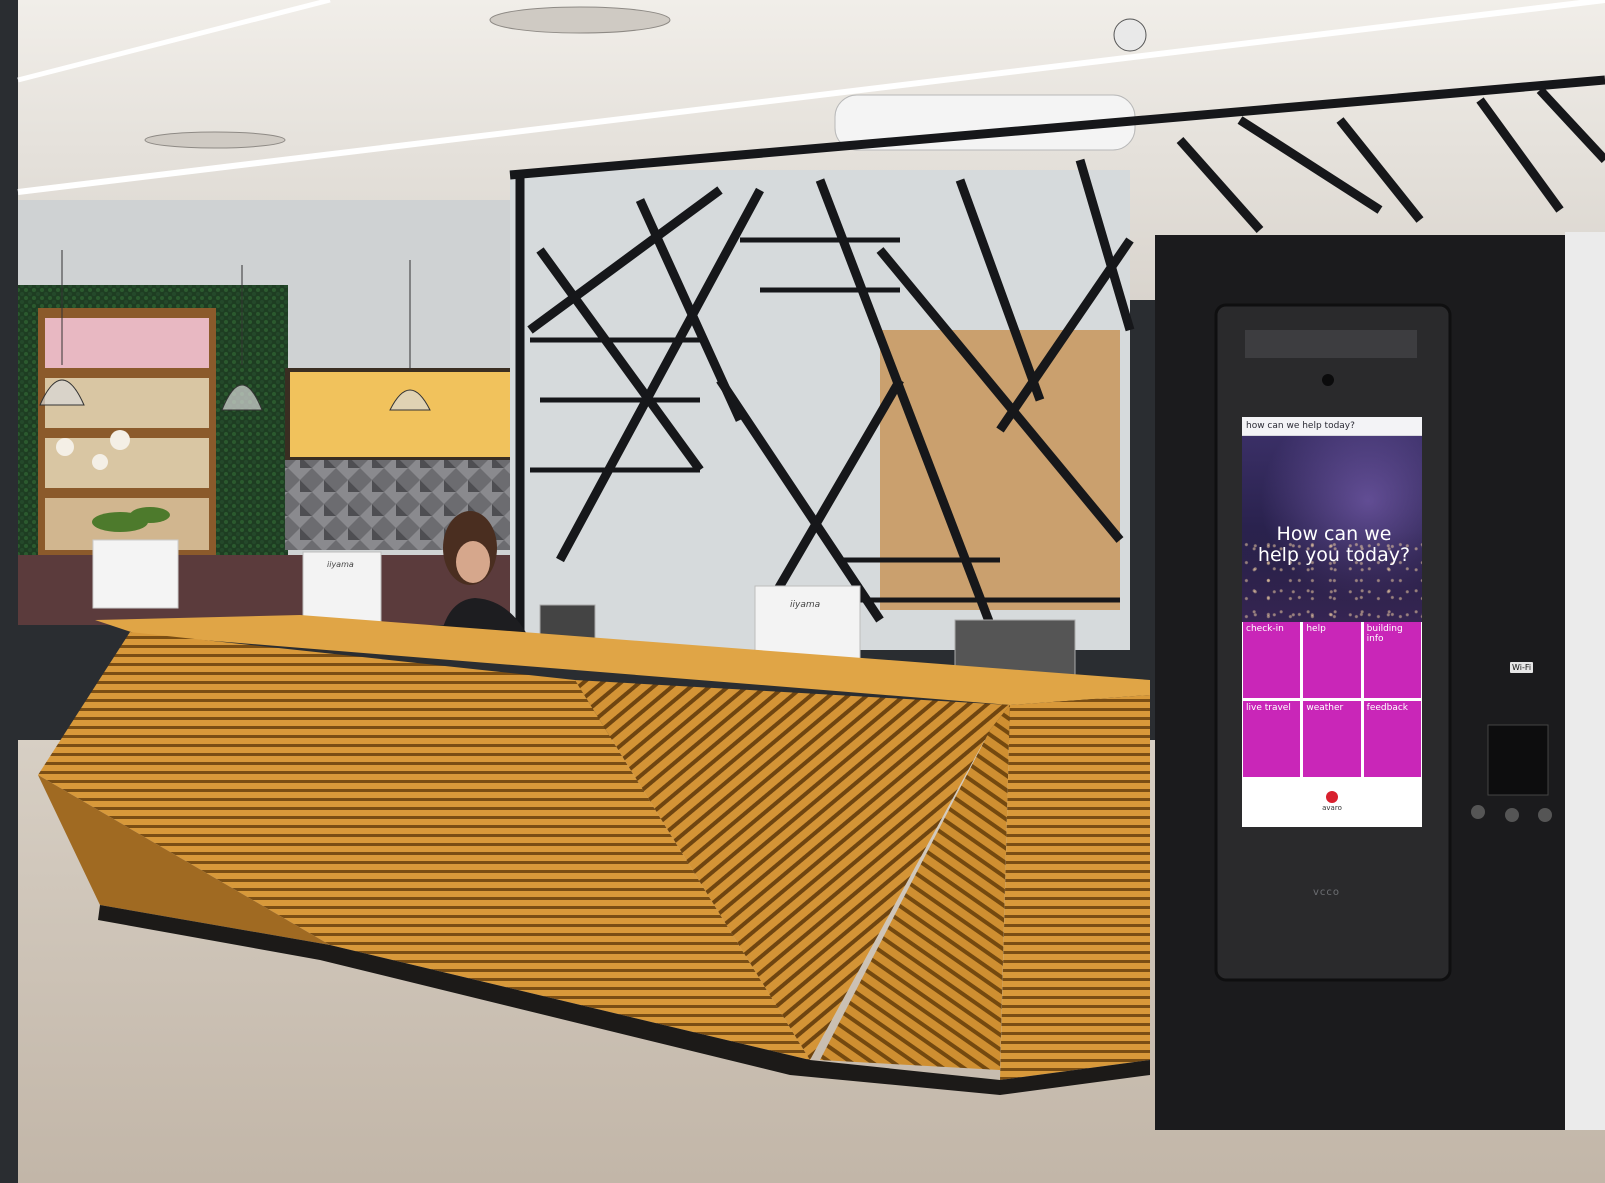  Describe the element at coordinates (1075, 887) in the screenshot. I see `desk-front-right` at that location.